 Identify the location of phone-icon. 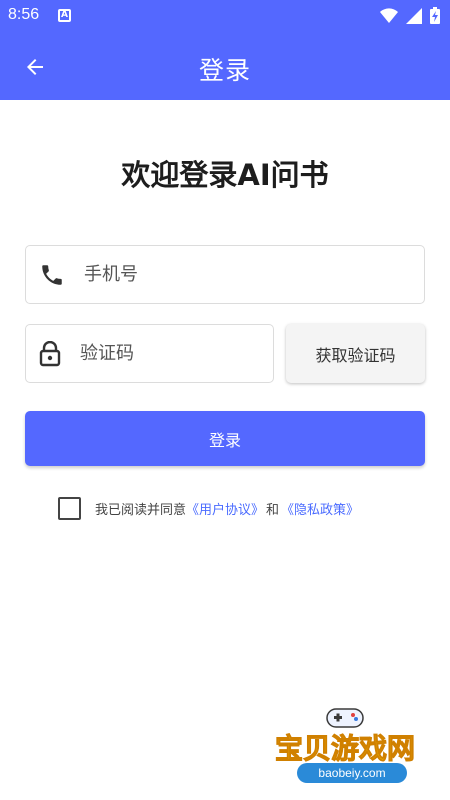
(52, 275).